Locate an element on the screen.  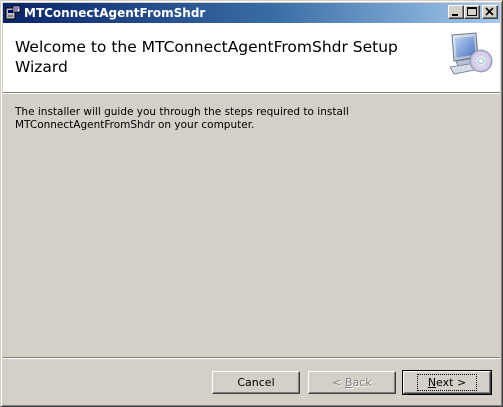
back-hotkey: B is located at coordinates (349, 382).